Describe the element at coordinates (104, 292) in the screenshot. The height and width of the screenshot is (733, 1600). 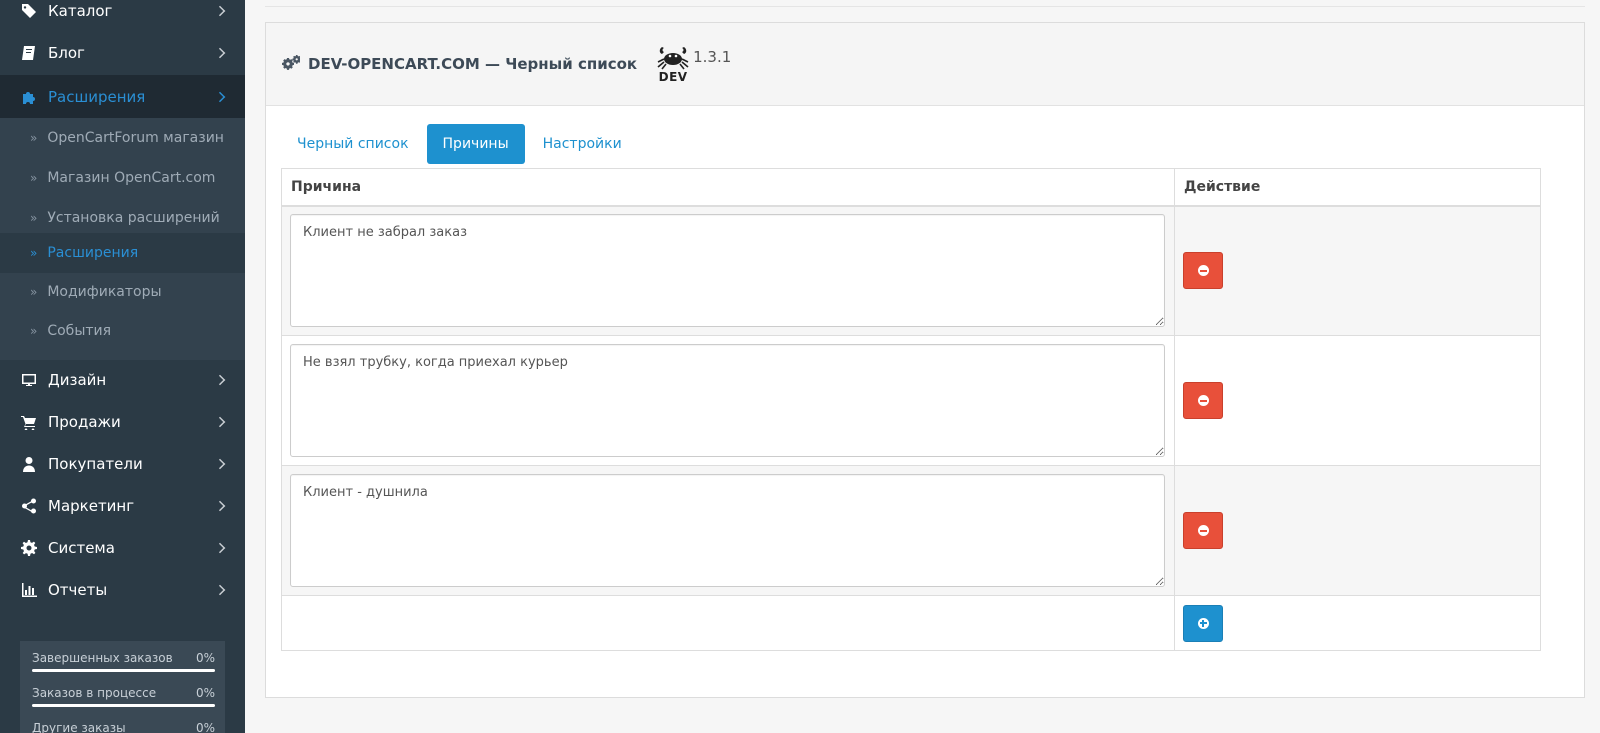
I see `submenu-item-label: Модификаторы` at that location.